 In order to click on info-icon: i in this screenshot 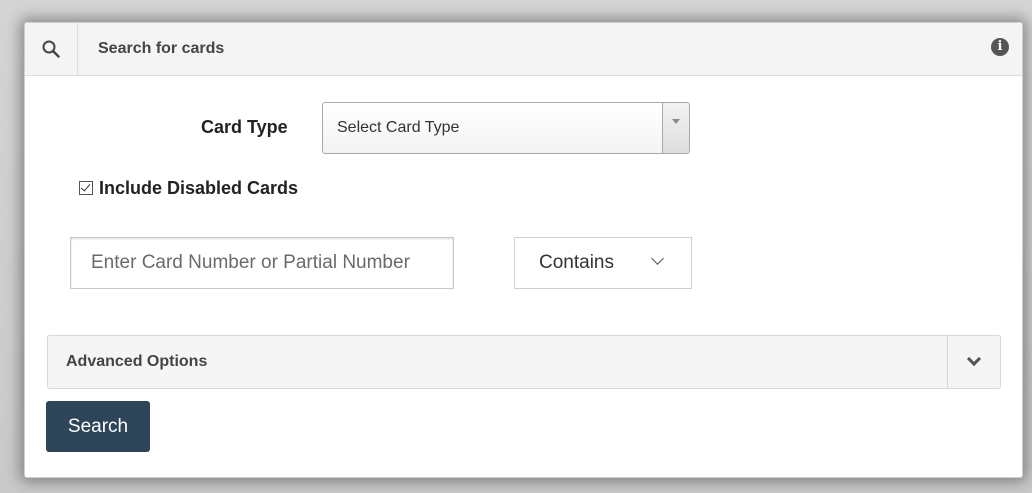, I will do `click(1000, 47)`.